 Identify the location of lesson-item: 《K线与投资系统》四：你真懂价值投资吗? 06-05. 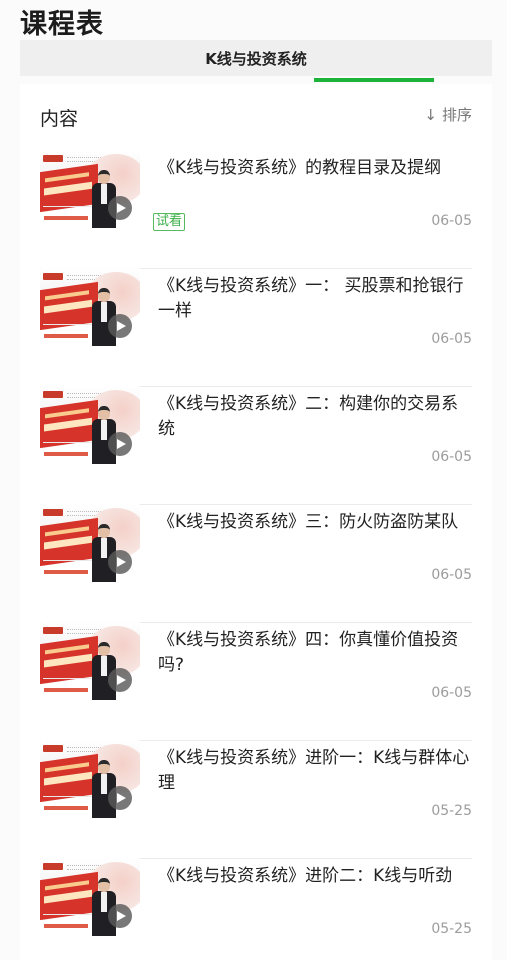
(256, 681).